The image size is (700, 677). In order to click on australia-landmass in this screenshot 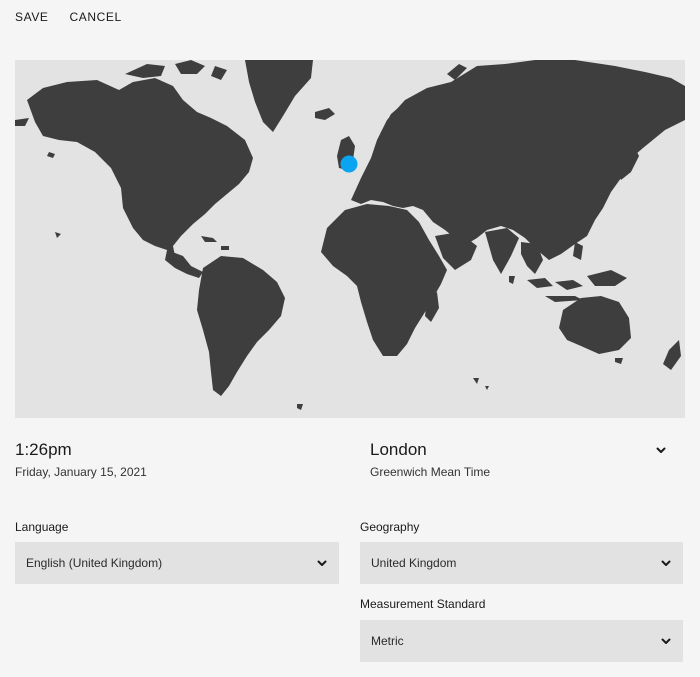, I will do `click(595, 325)`.